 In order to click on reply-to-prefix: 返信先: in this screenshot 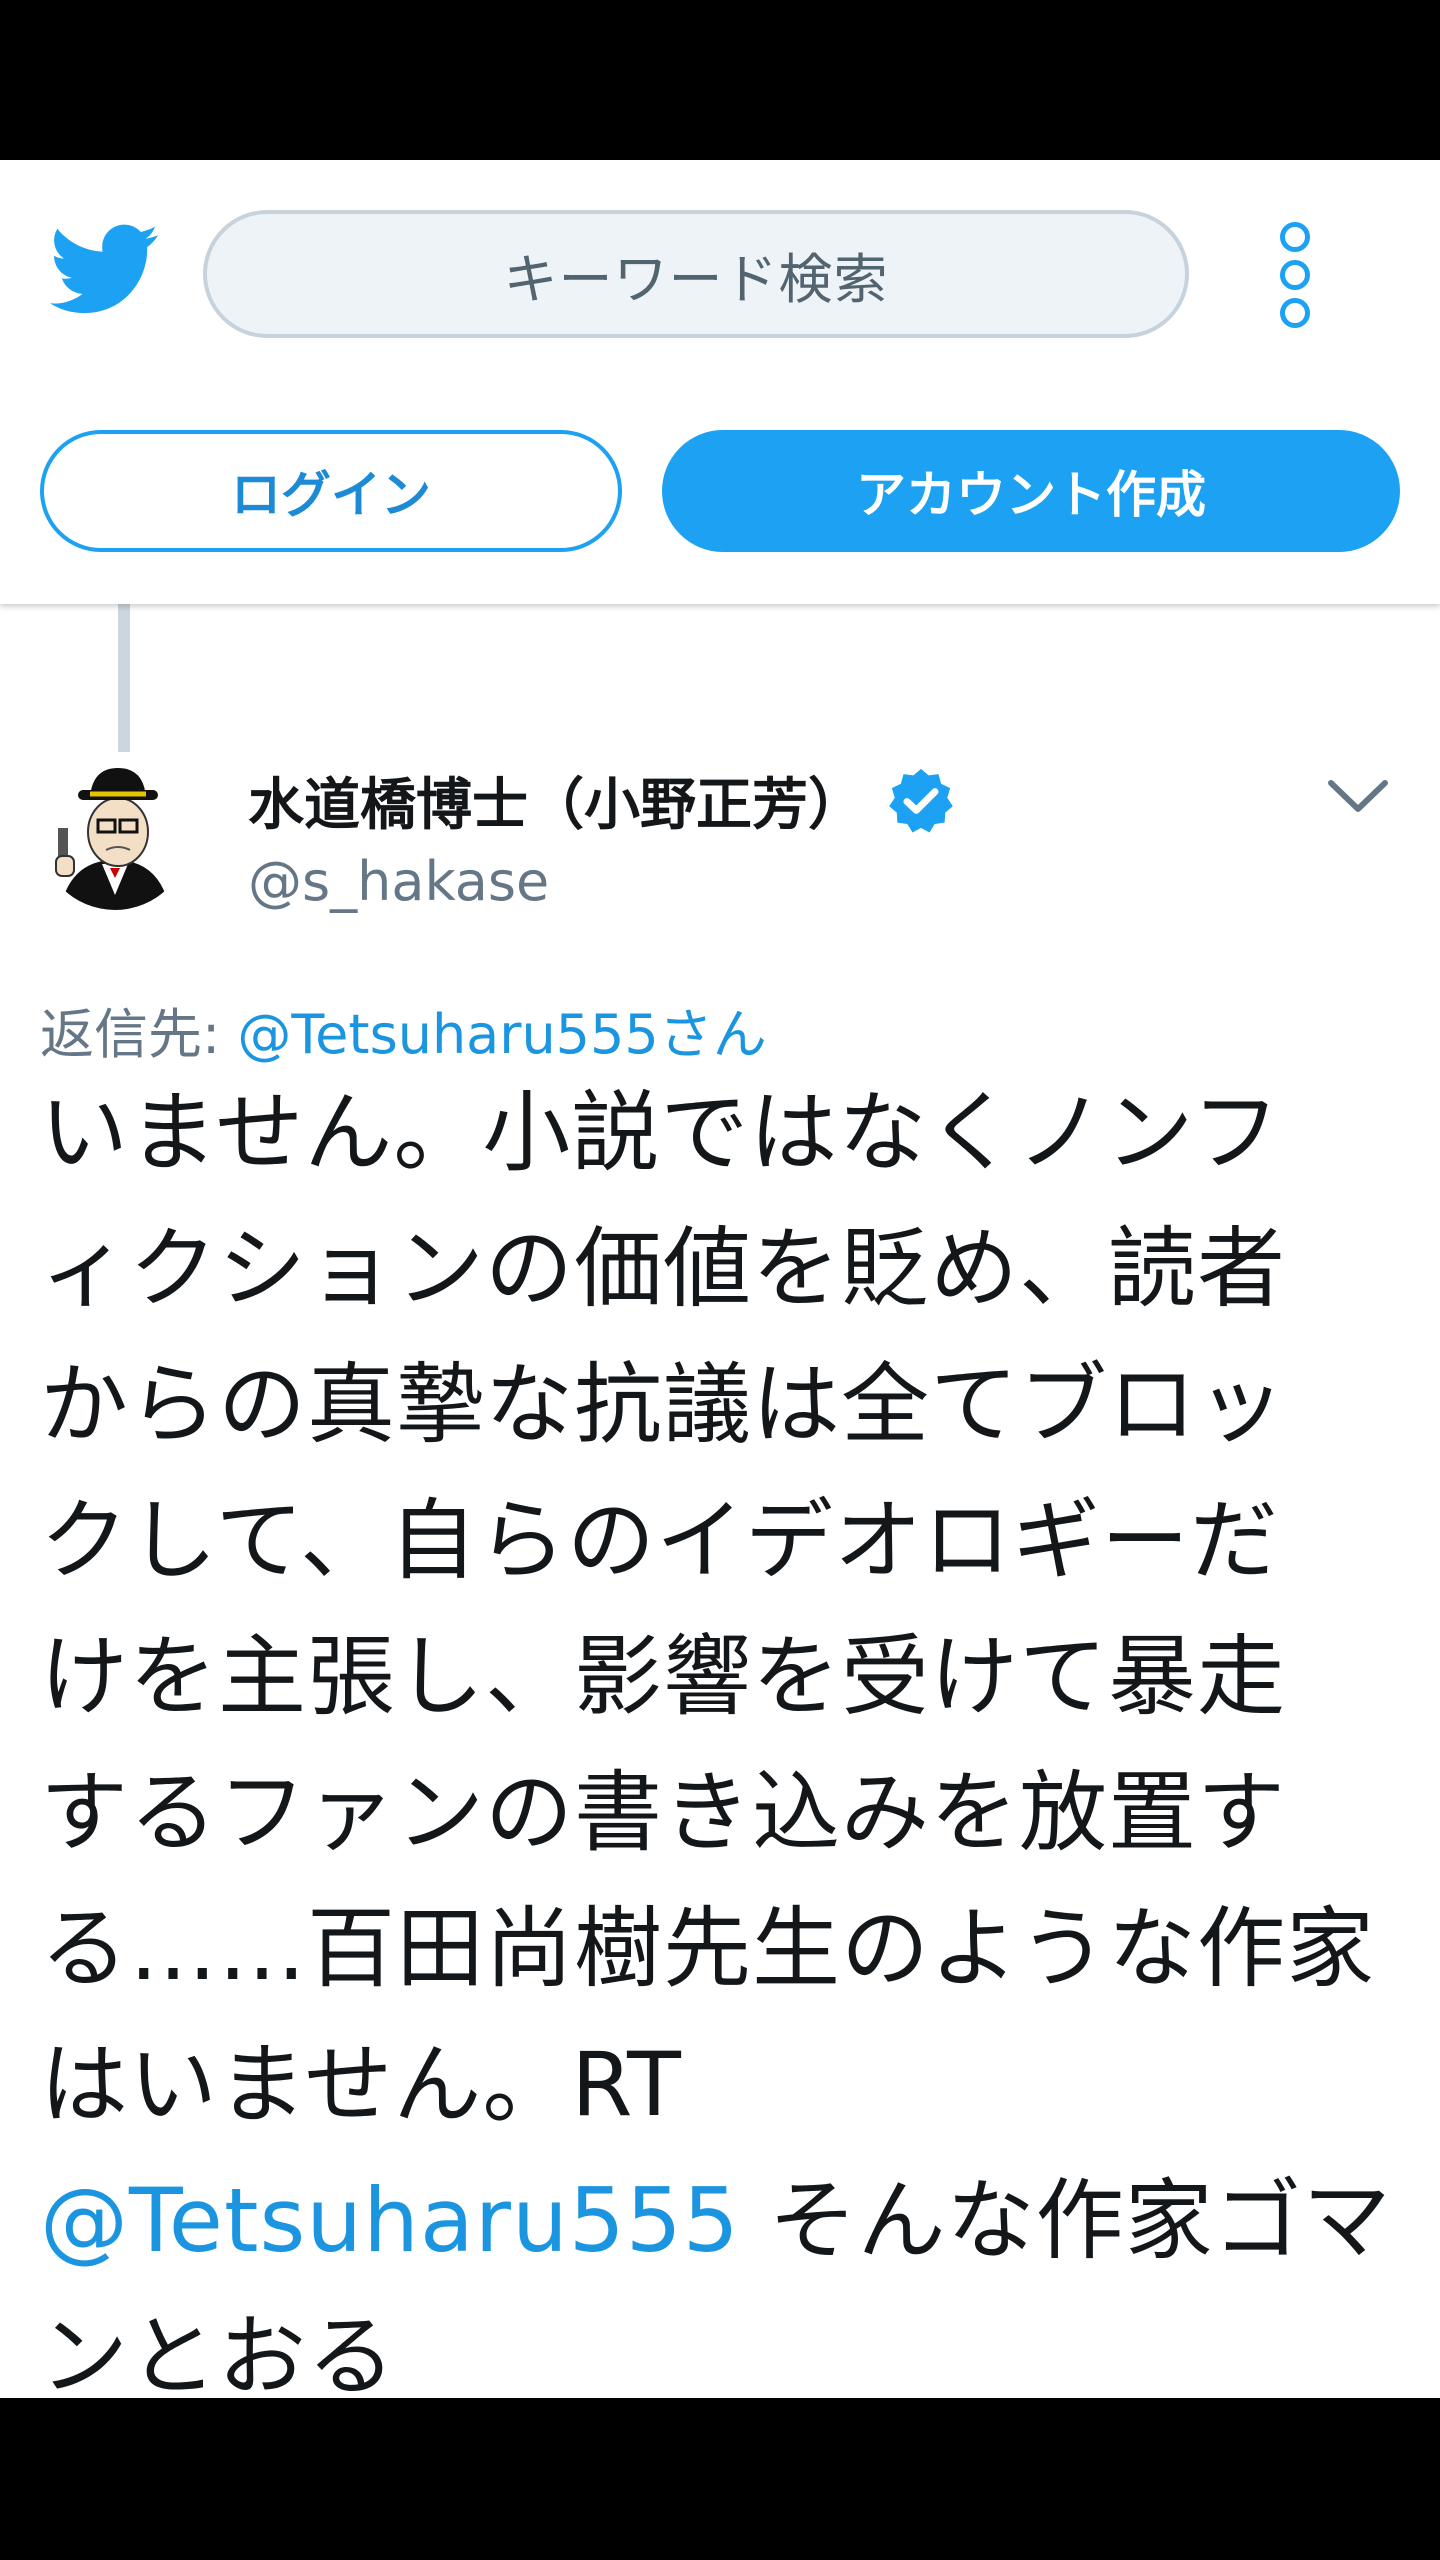, I will do `click(130, 1034)`.